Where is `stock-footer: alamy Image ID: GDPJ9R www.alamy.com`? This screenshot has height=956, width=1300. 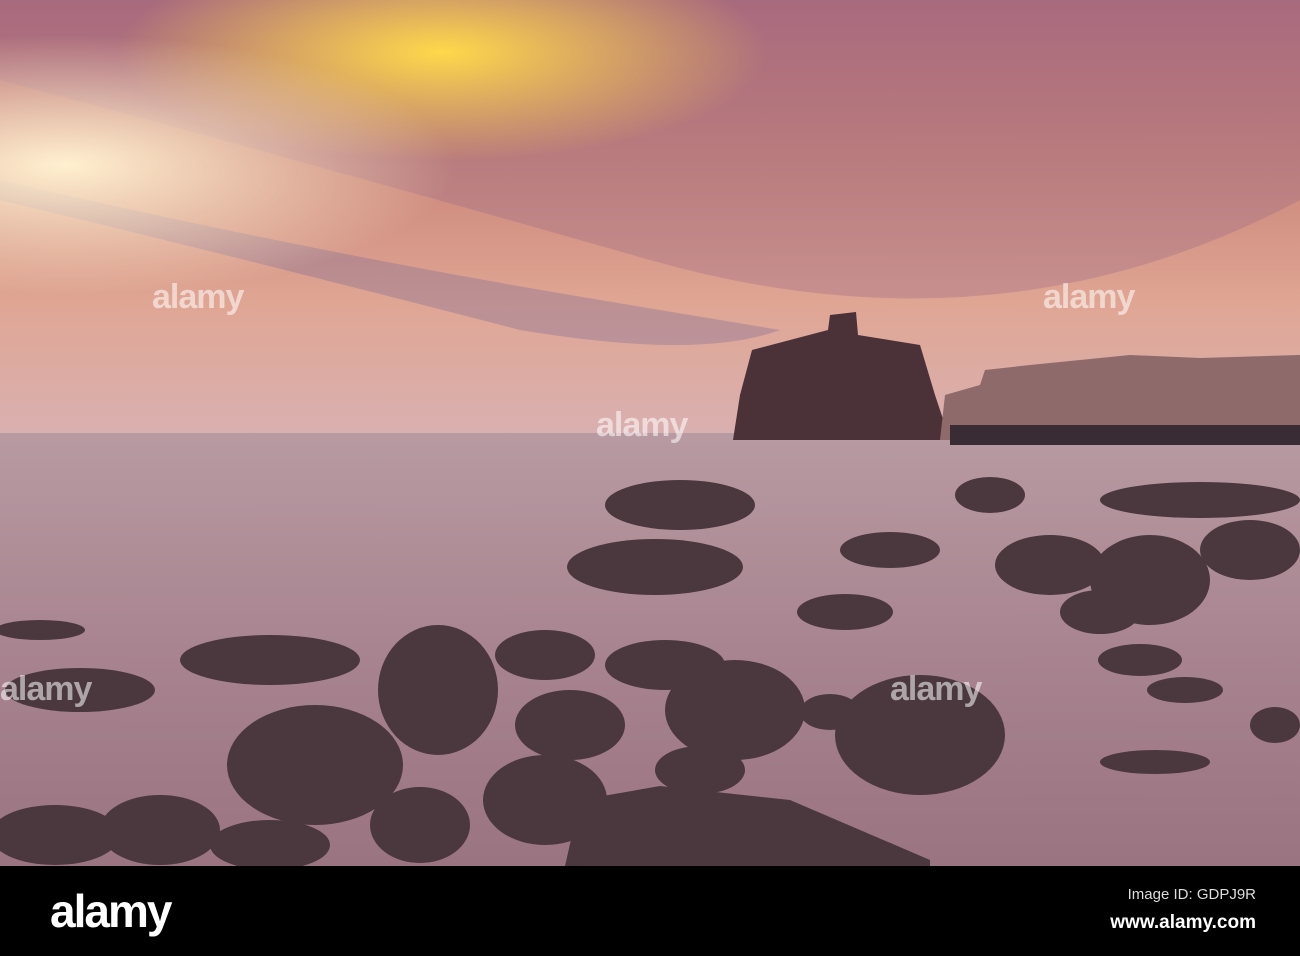 stock-footer: alamy Image ID: GDPJ9R www.alamy.com is located at coordinates (650, 911).